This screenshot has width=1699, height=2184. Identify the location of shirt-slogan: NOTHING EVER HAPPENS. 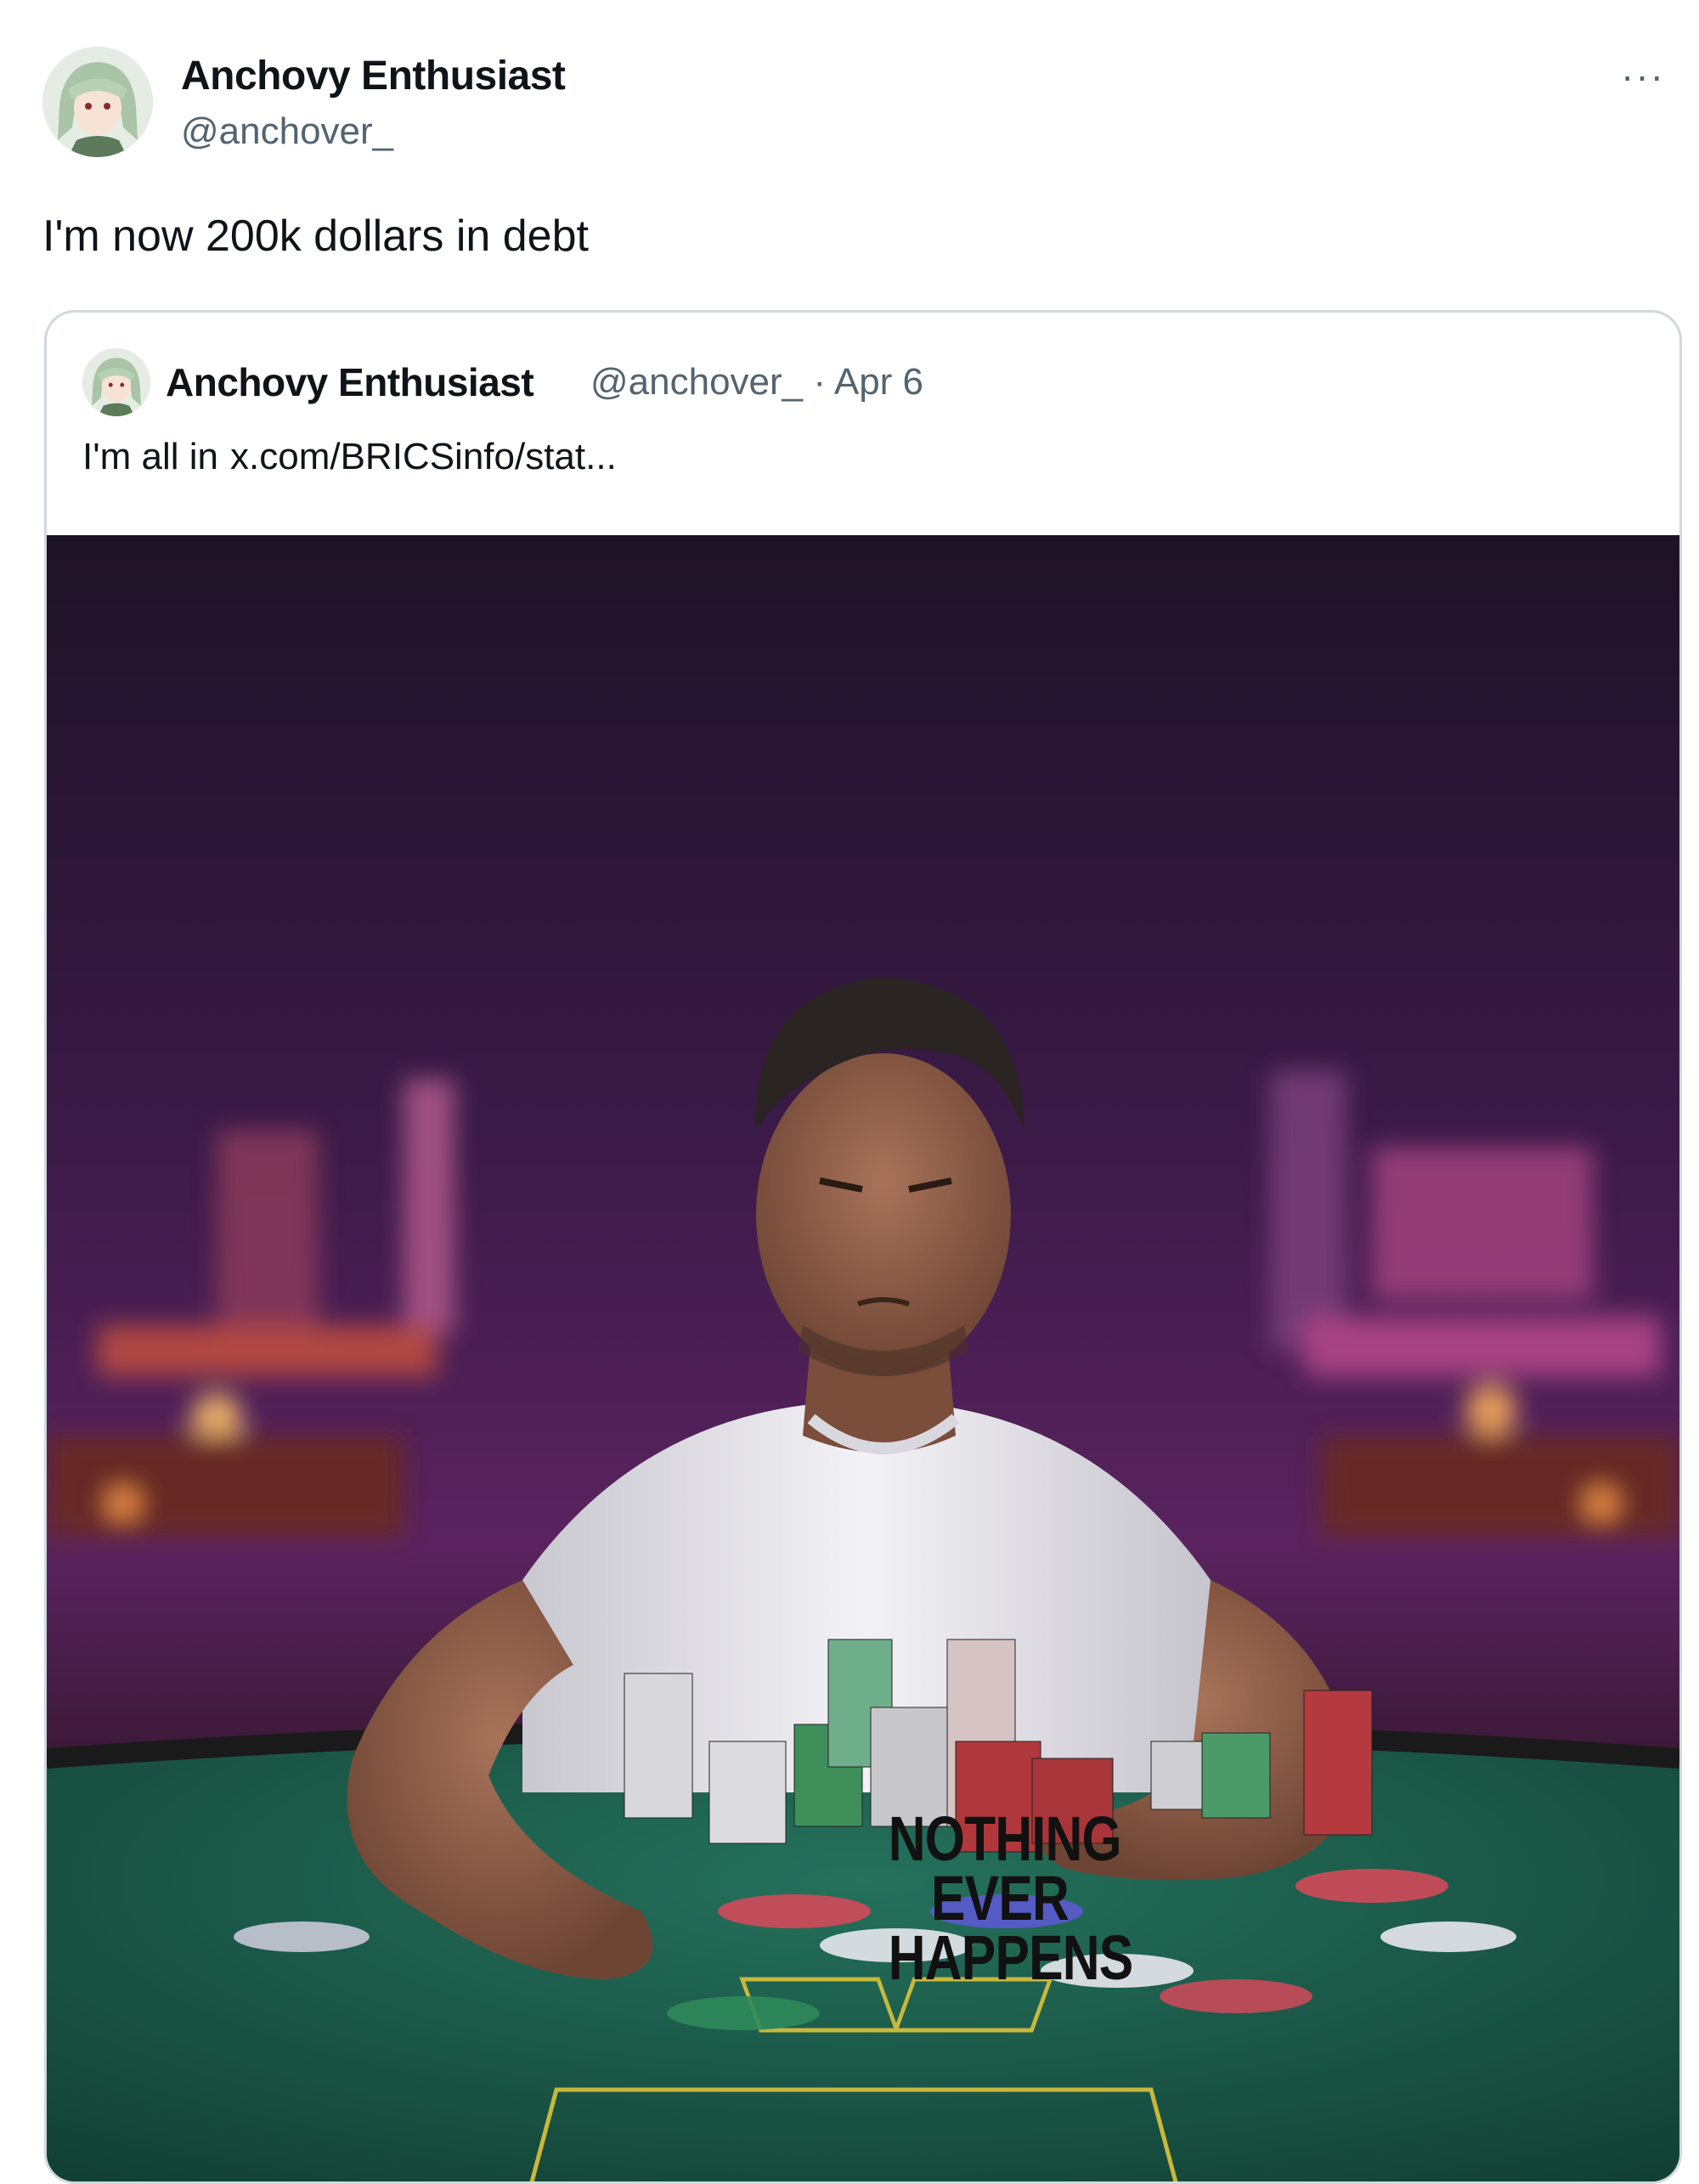
(1010, 1898).